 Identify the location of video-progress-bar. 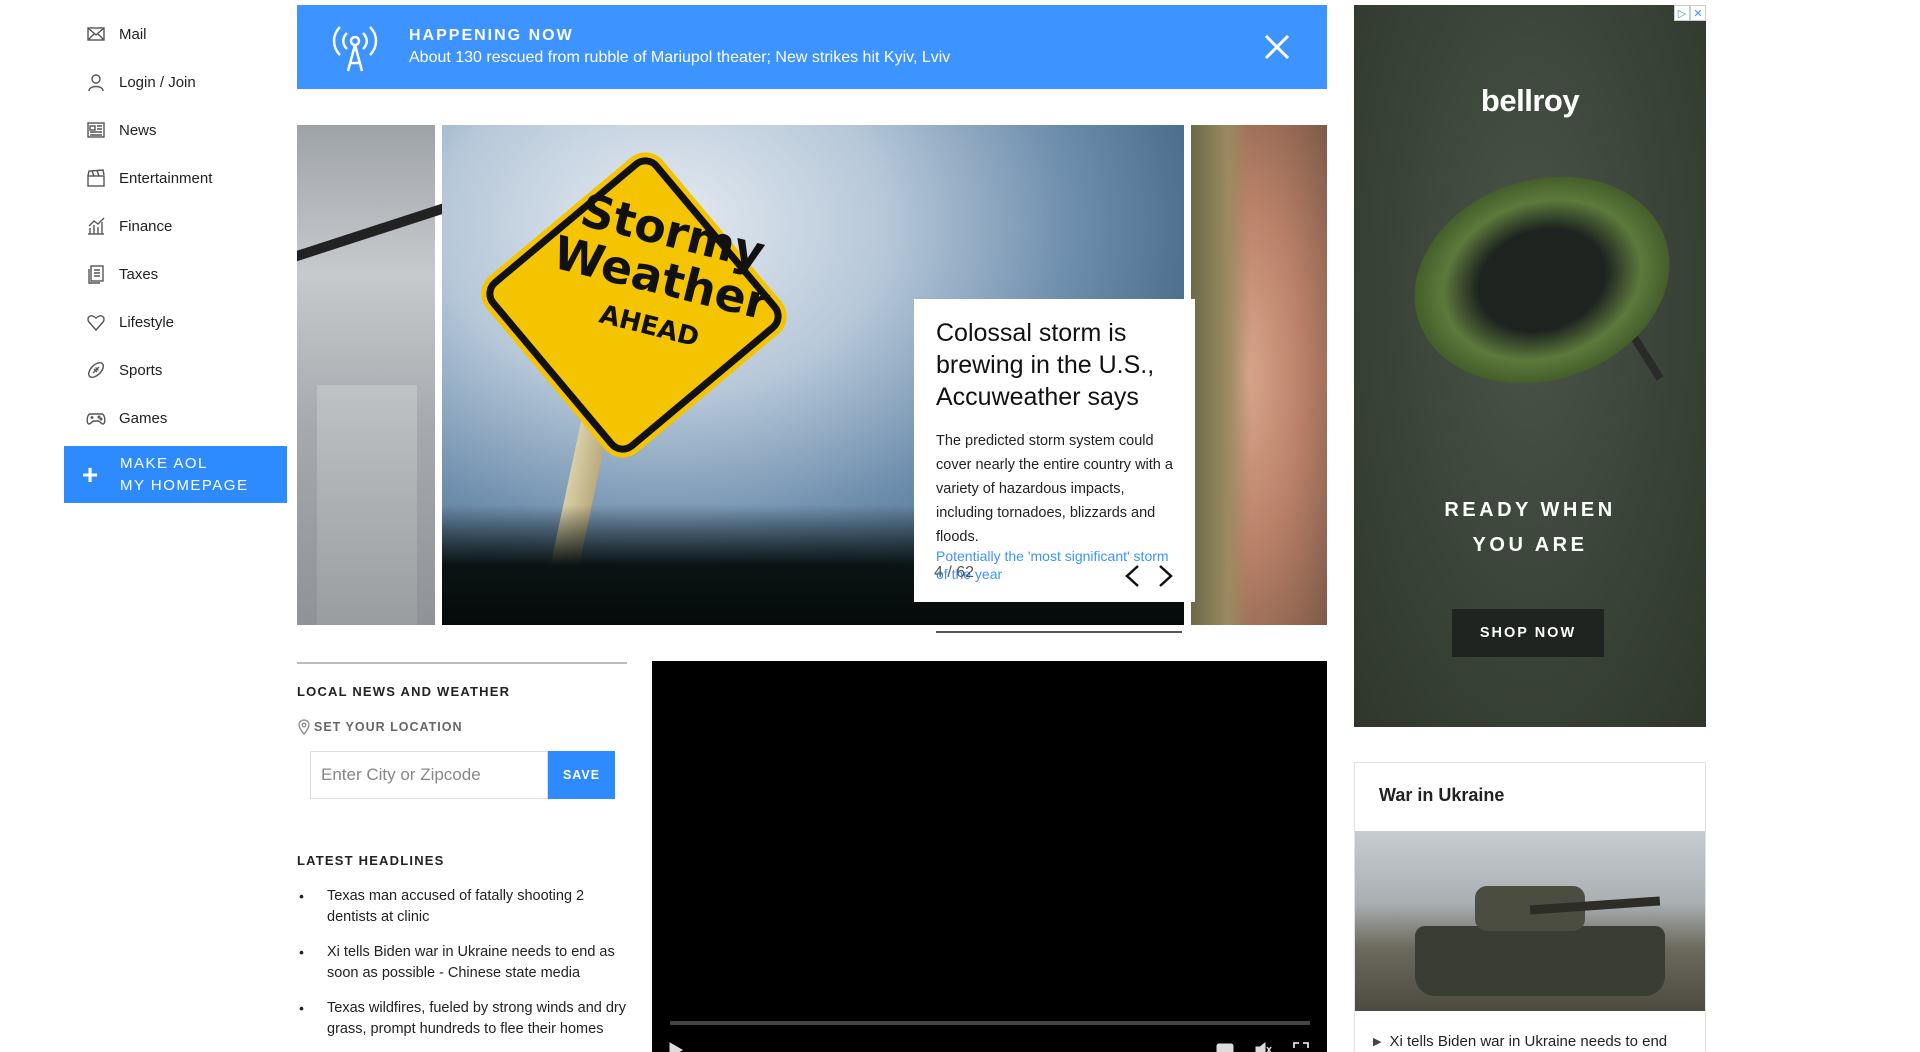
(990, 1023).